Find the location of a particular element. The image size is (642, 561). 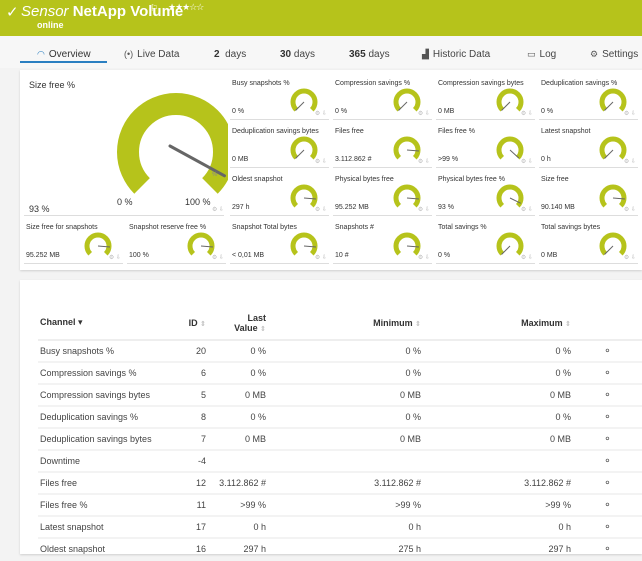

primary-gauge: Size free % % ⚙ ⇩ 0 % 100 % 93 % is located at coordinates (124, 144).